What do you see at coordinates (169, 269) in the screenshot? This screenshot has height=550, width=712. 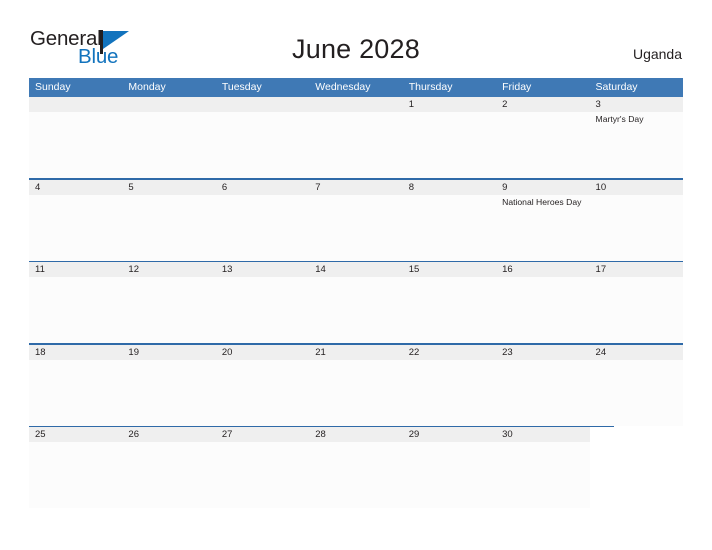 I see `day-number: 12` at bounding box center [169, 269].